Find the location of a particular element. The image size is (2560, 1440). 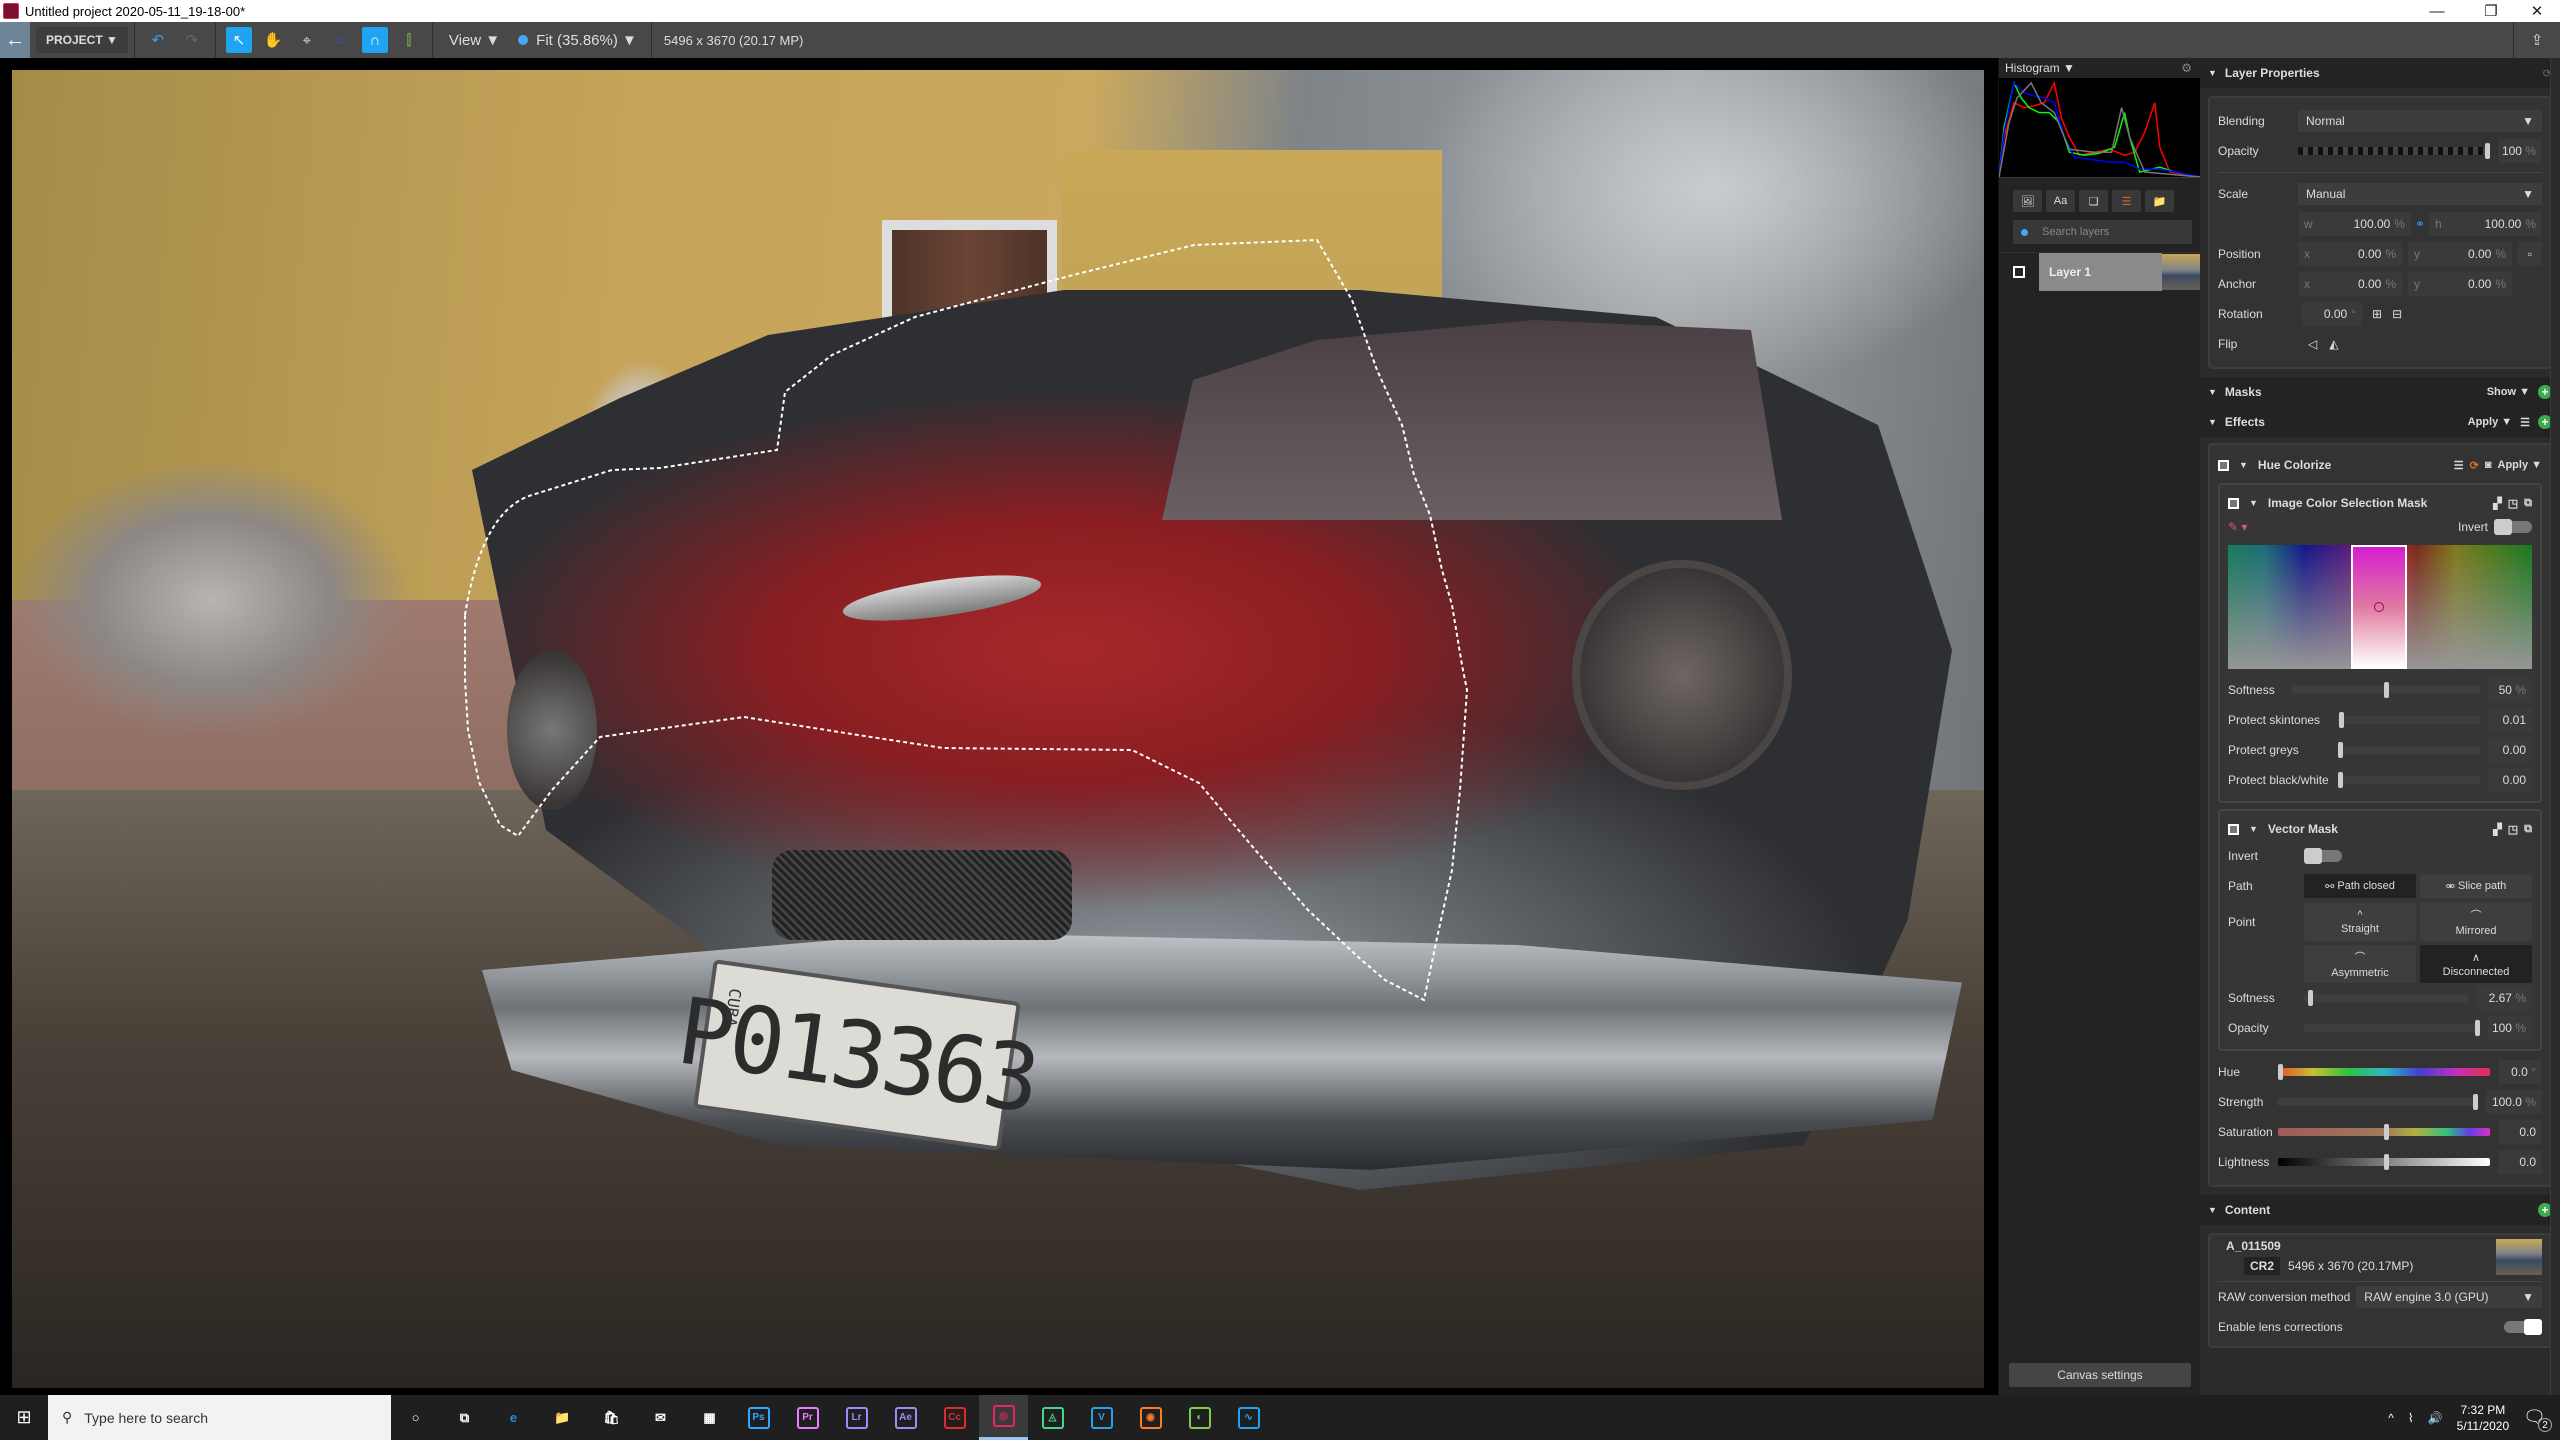

histogram-dropdown: Histogram ▼ is located at coordinates (2040, 68).